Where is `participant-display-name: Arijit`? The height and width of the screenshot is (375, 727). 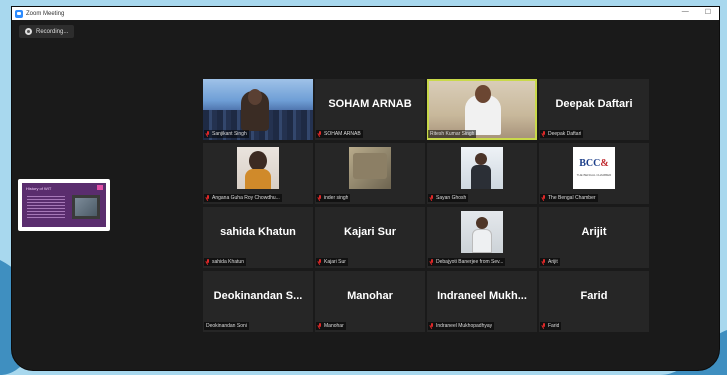
participant-display-name: Arijit is located at coordinates (594, 231).